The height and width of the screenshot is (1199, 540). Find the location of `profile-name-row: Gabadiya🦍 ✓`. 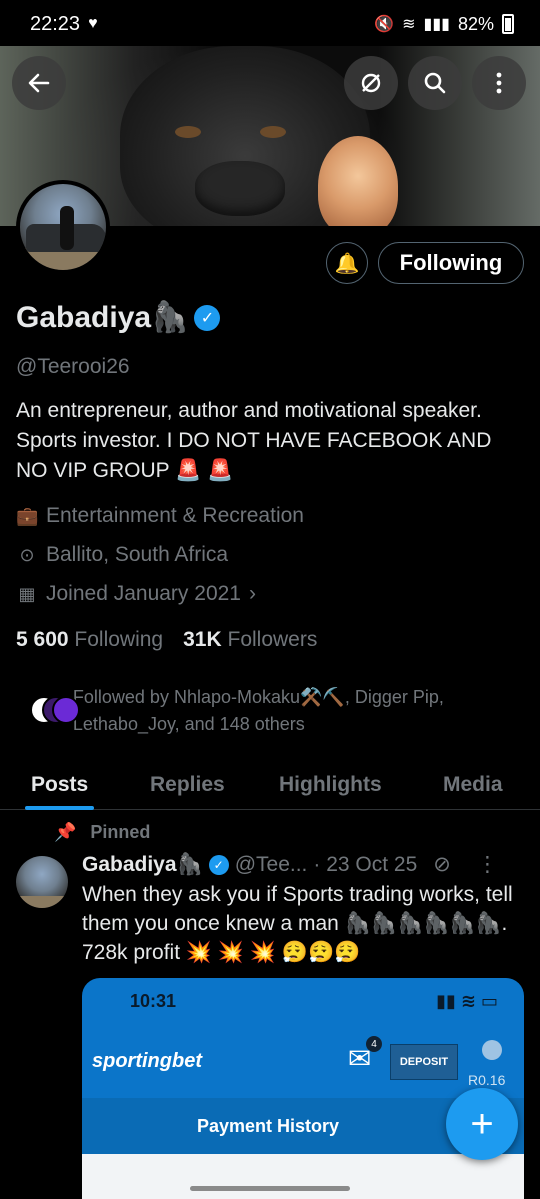

profile-name-row: Gabadiya🦍 ✓ is located at coordinates (118, 317).